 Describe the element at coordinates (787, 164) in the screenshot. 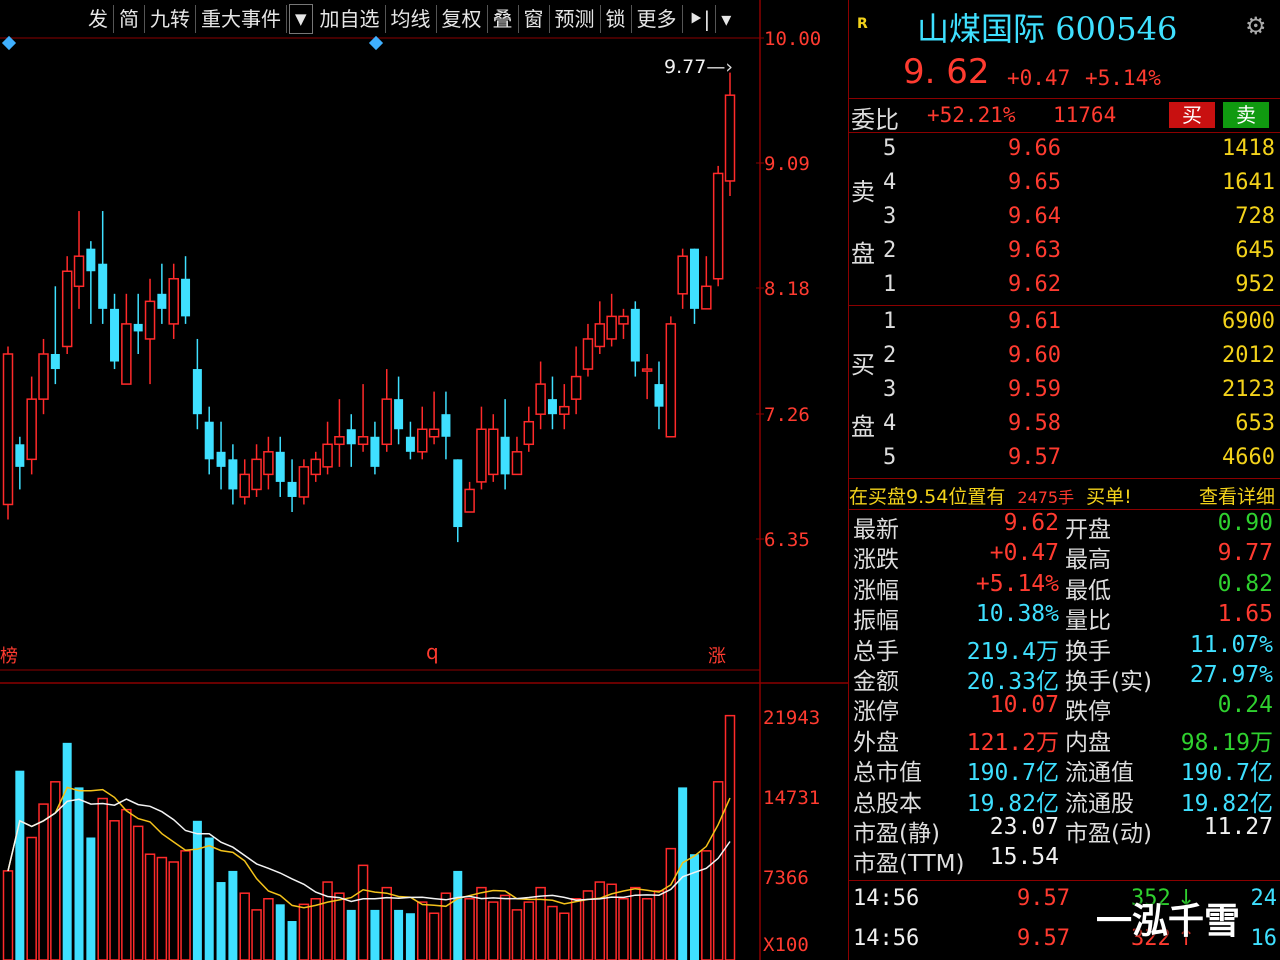

I see `price-tick-label: 9.09` at that location.